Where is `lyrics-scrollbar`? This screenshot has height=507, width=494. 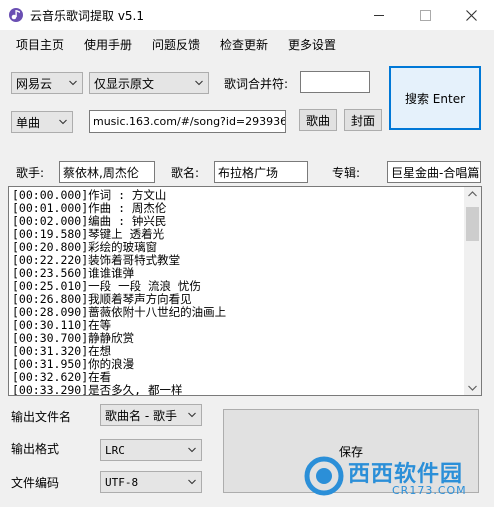 lyrics-scrollbar is located at coordinates (472, 291).